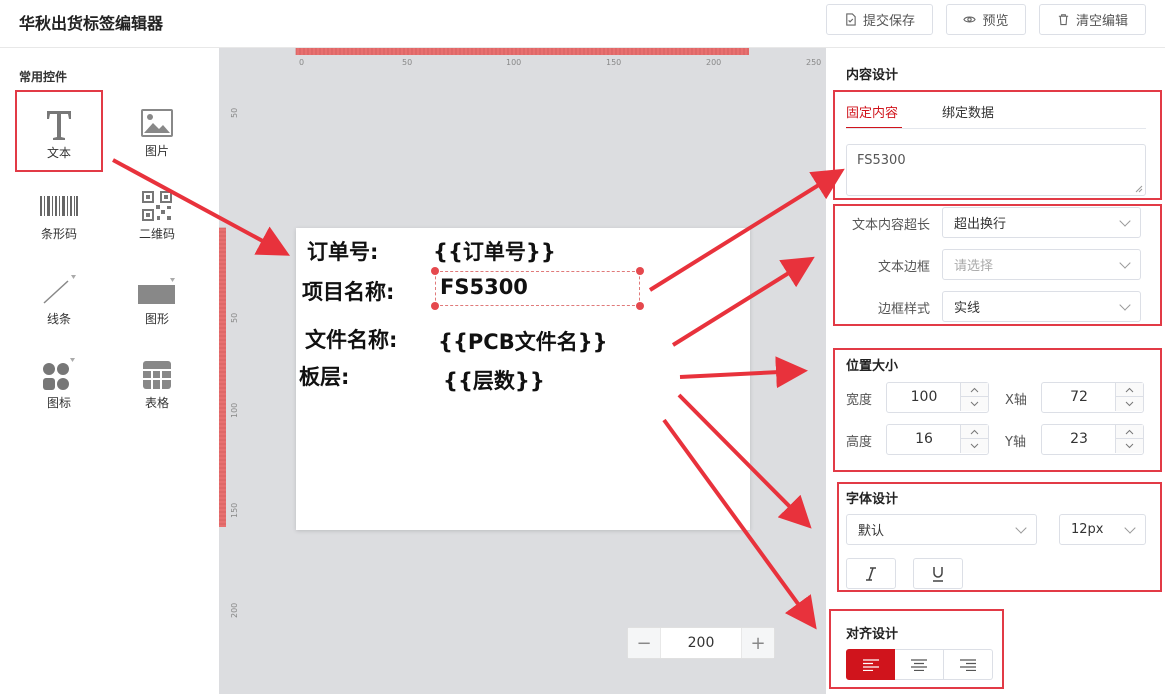  What do you see at coordinates (1102, 529) in the screenshot?
I see `font-size-select: 12px` at bounding box center [1102, 529].